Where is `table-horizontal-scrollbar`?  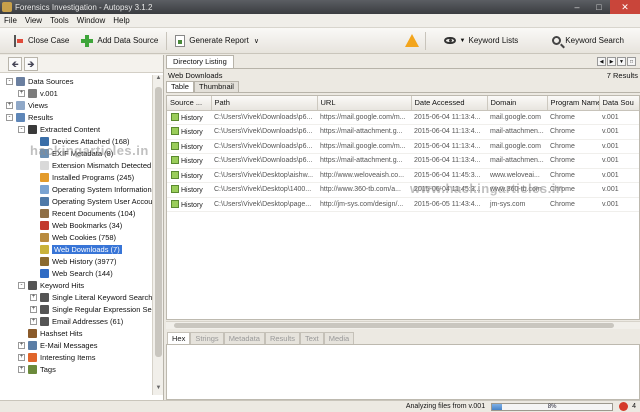 table-horizontal-scrollbar is located at coordinates (403, 325).